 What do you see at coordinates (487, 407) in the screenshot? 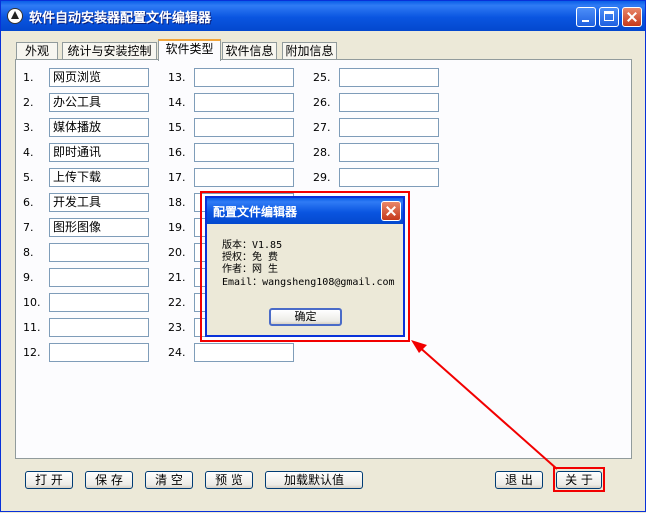
I see `arrow-line` at bounding box center [487, 407].